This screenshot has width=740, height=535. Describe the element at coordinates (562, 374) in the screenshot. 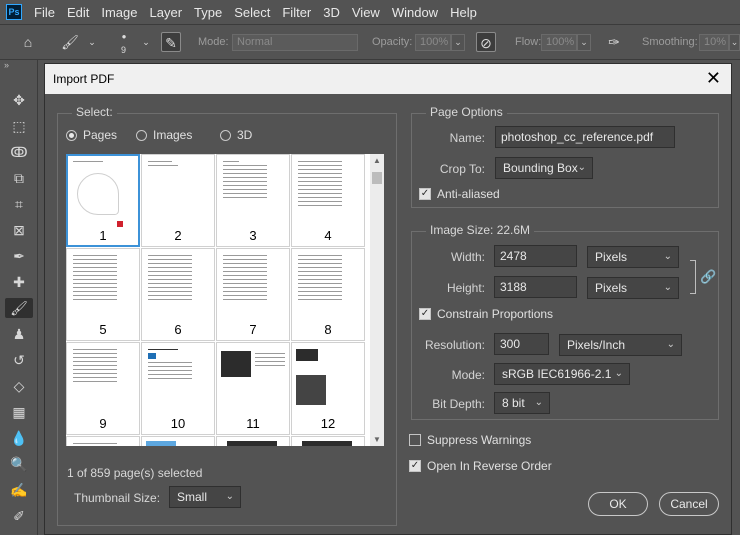

I see `mode-select: sRGB IEC61966-2.1 ⌄` at that location.